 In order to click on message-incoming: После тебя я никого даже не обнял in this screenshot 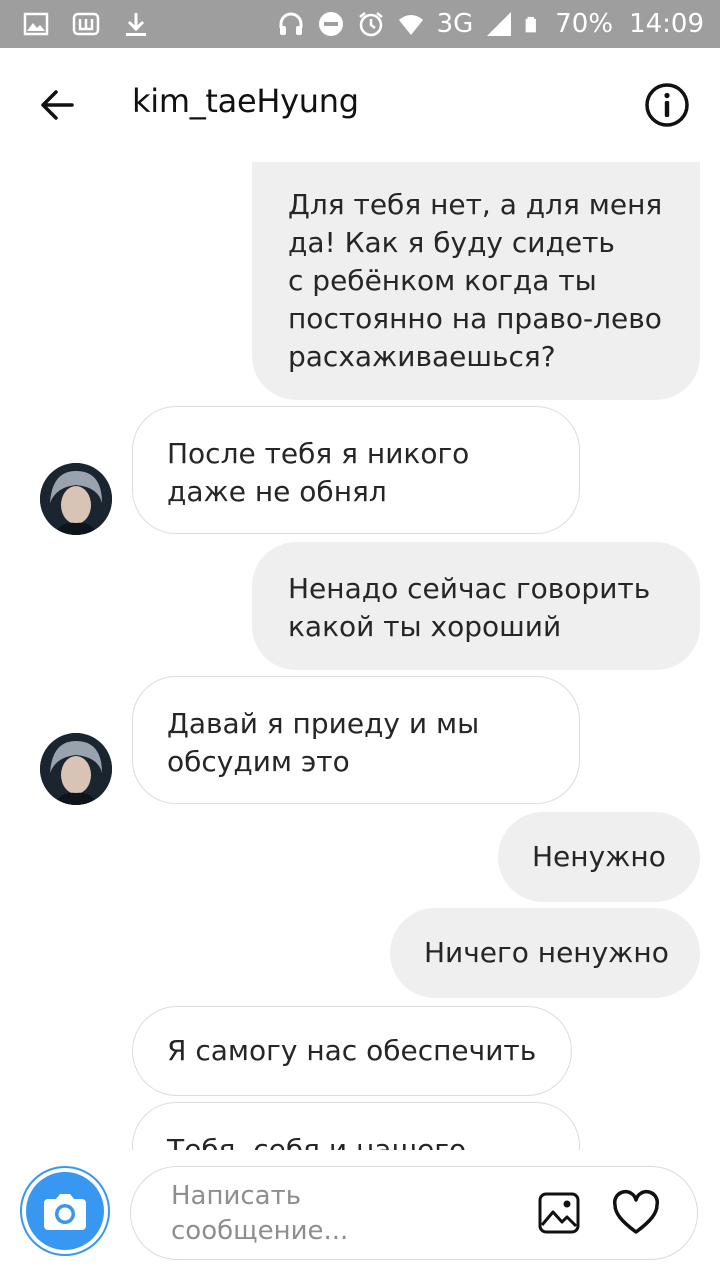, I will do `click(356, 470)`.